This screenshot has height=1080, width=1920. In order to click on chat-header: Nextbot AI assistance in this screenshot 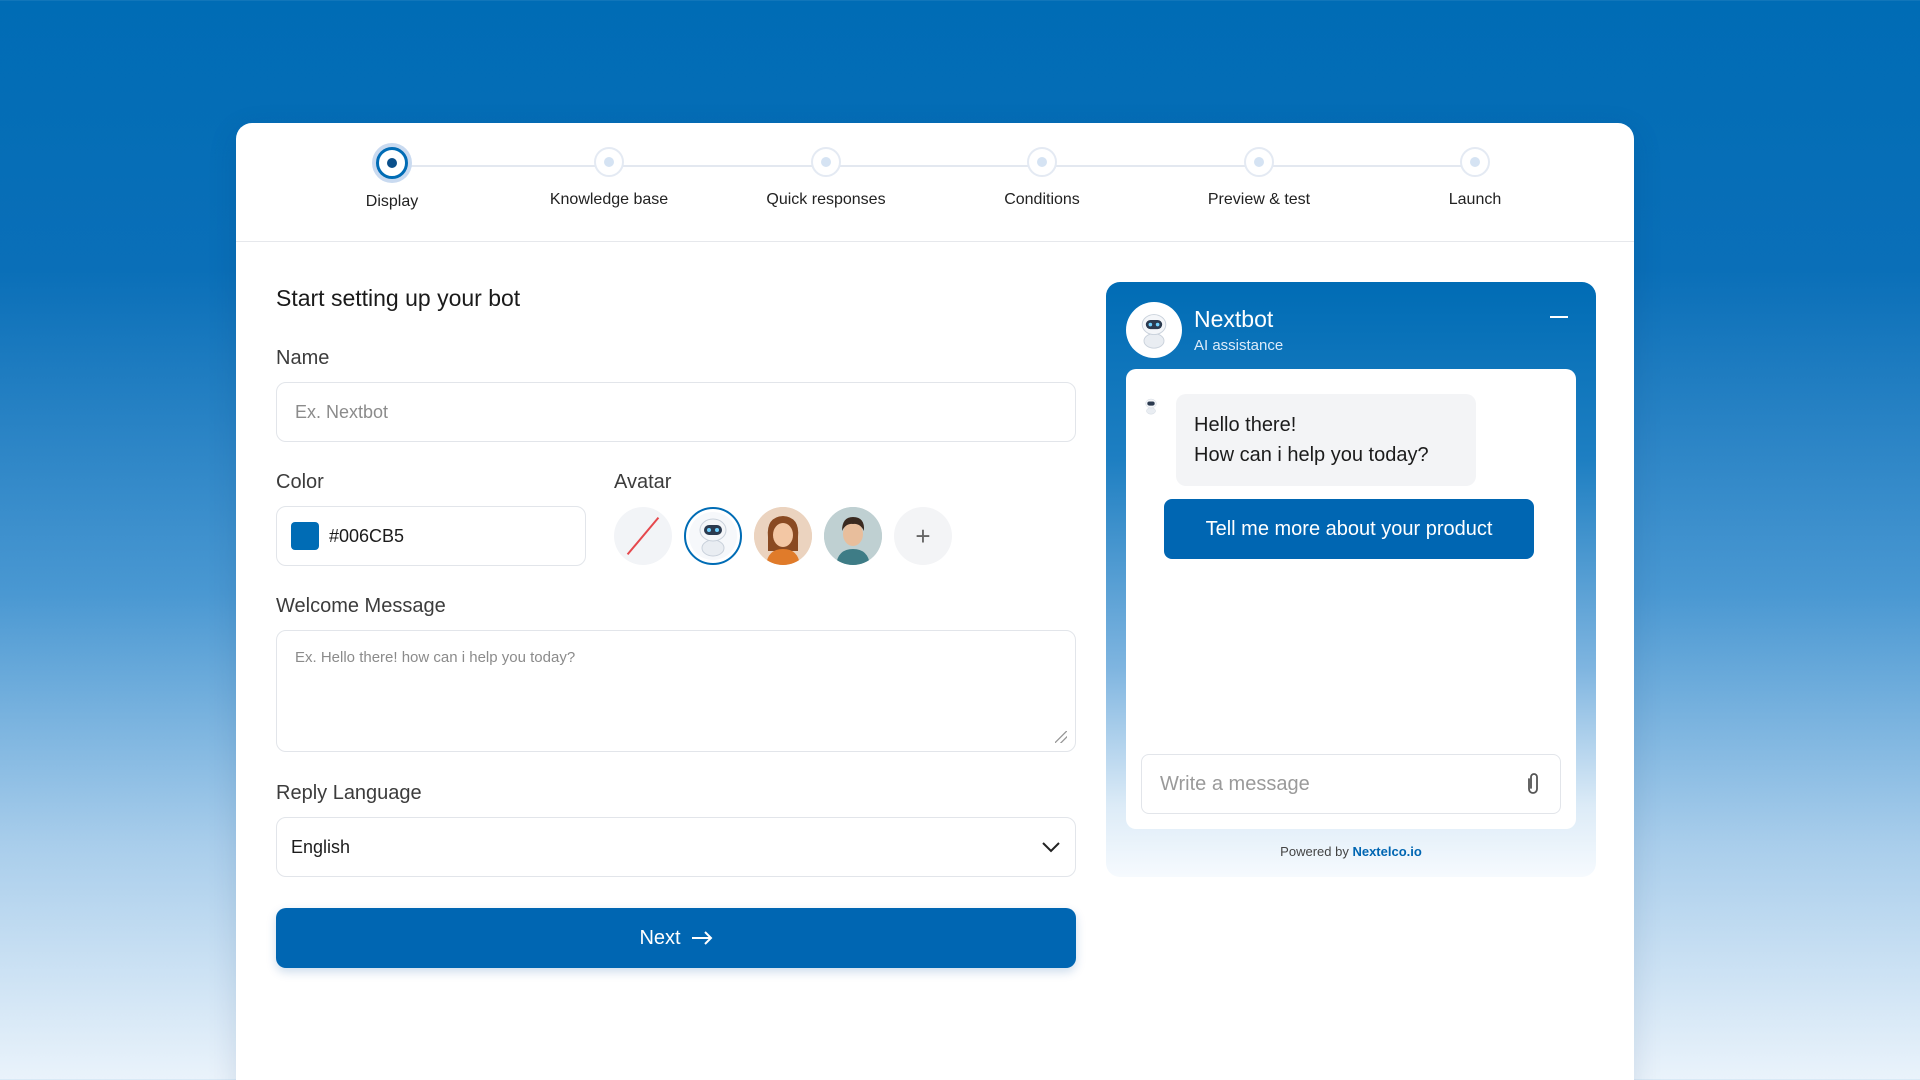, I will do `click(1351, 330)`.